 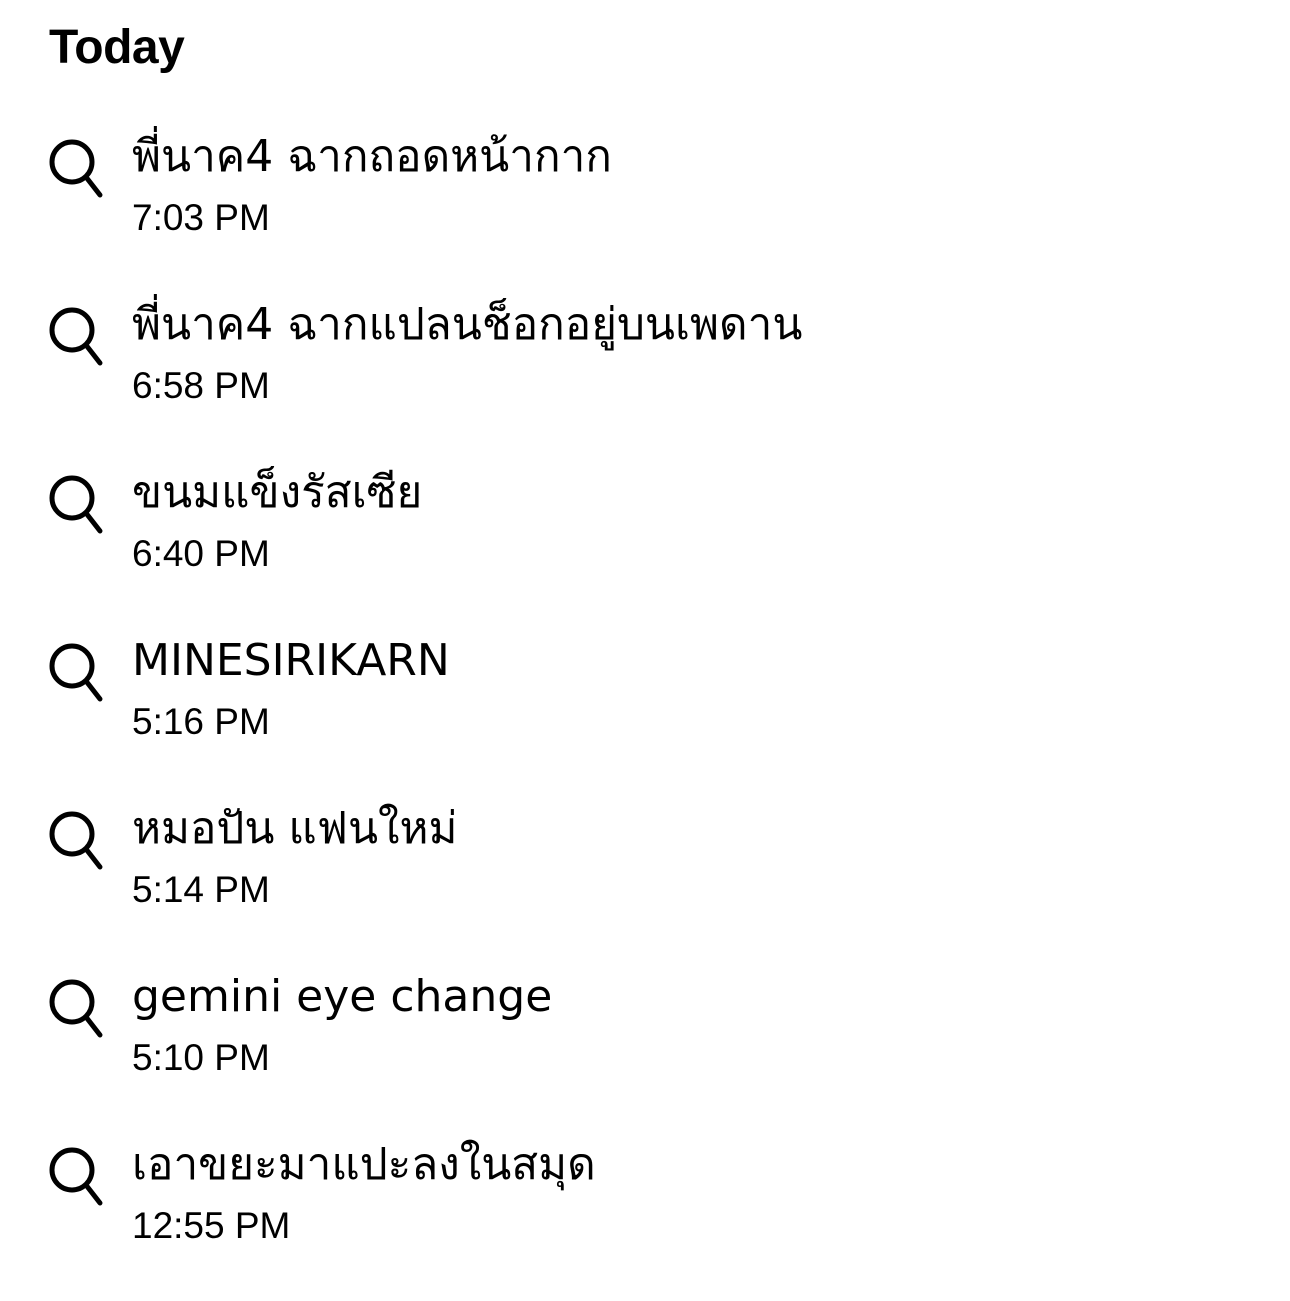 What do you see at coordinates (364, 1164) in the screenshot?
I see `search-query-text: เอาขยะมาแปะลงในสมุด` at bounding box center [364, 1164].